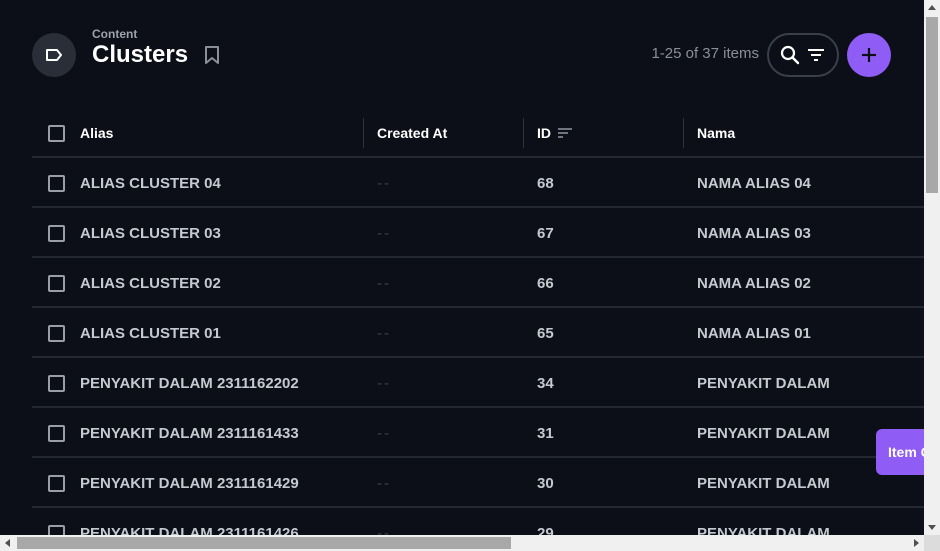 Image resolution: width=940 pixels, height=551 pixels. What do you see at coordinates (754, 333) in the screenshot?
I see `cell-nama: NAMA ALIAS 01` at bounding box center [754, 333].